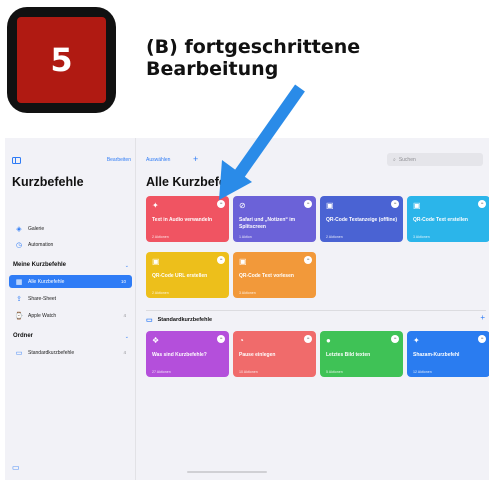 The width and height of the screenshot is (490, 480). I want to click on sparkle-icon: ✦, so click(155, 205).